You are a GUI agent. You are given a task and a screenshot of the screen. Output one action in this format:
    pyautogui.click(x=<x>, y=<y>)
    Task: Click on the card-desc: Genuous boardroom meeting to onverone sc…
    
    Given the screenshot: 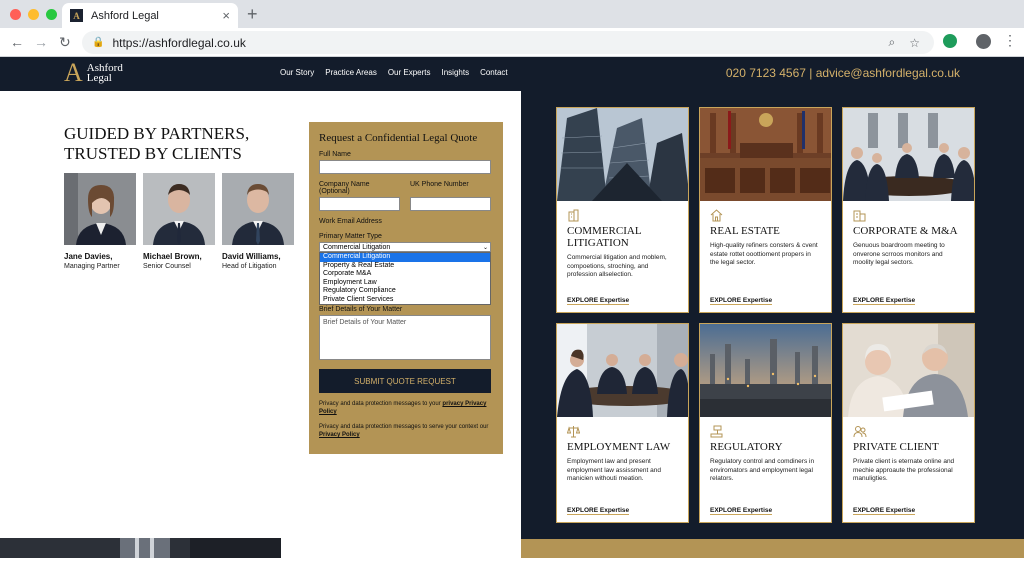 What is the action you would take?
    pyautogui.click(x=899, y=254)
    